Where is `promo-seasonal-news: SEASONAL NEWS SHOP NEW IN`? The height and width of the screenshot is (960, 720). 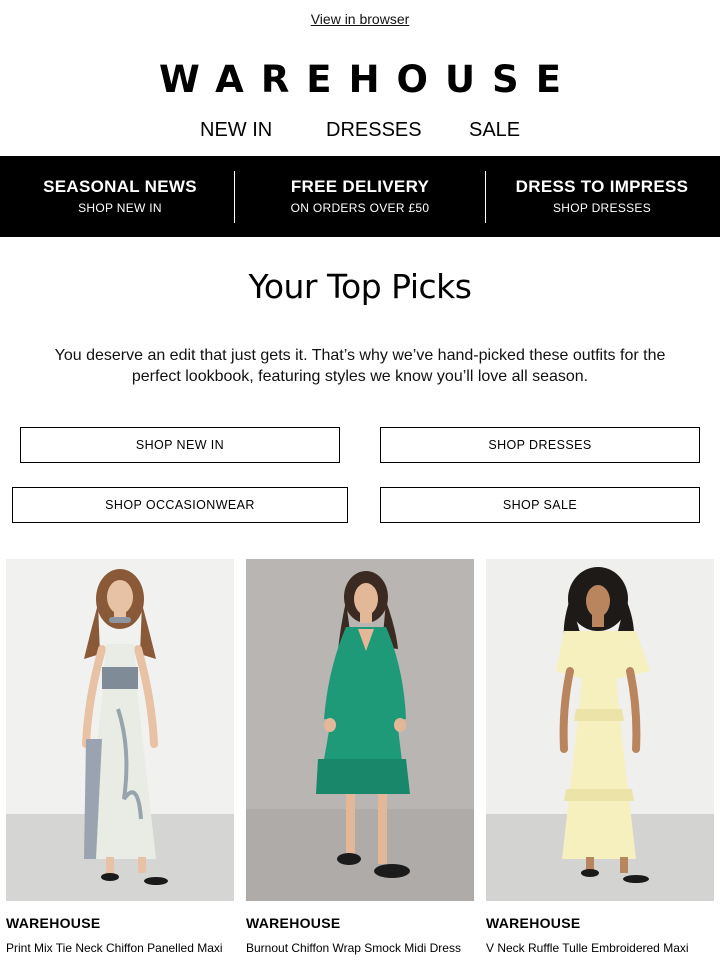
promo-seasonal-news: SEASONAL NEWS SHOP NEW IN is located at coordinates (120, 196).